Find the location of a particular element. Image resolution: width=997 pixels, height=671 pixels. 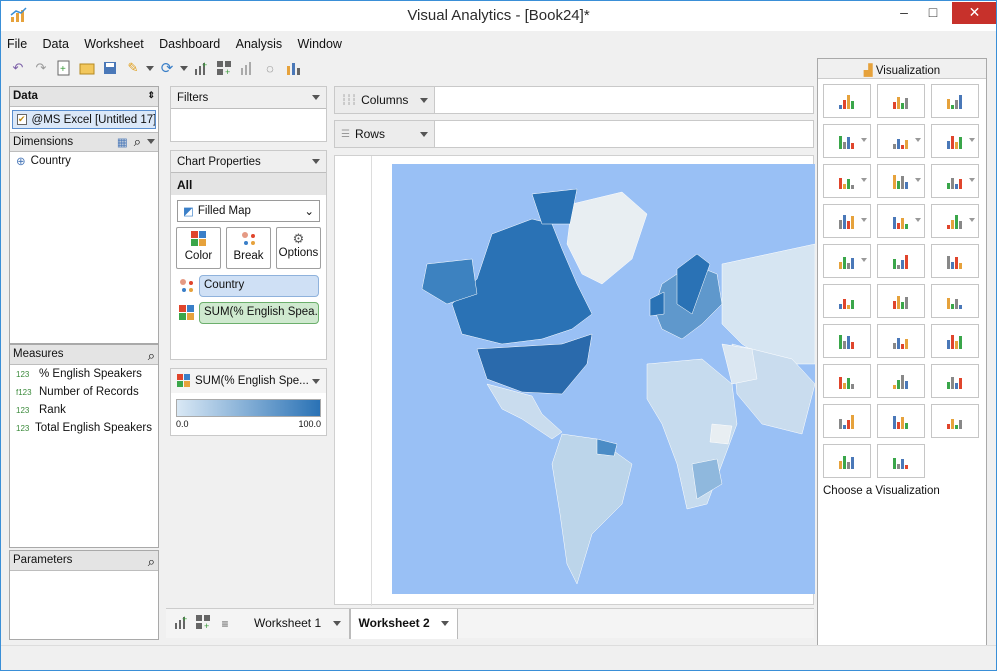

dimension-country: ⊕ Country is located at coordinates (84, 161).